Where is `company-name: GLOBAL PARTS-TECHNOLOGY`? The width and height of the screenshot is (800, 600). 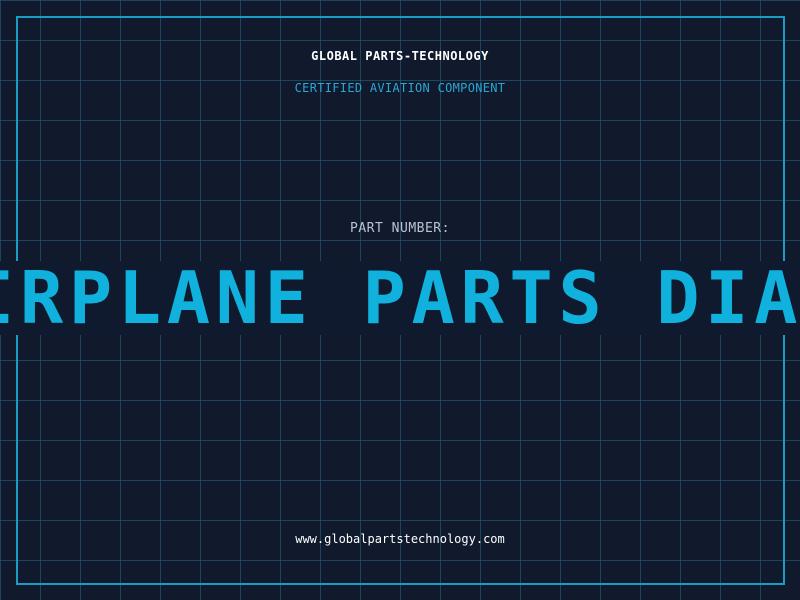 company-name: GLOBAL PARTS-TECHNOLOGY is located at coordinates (400, 56).